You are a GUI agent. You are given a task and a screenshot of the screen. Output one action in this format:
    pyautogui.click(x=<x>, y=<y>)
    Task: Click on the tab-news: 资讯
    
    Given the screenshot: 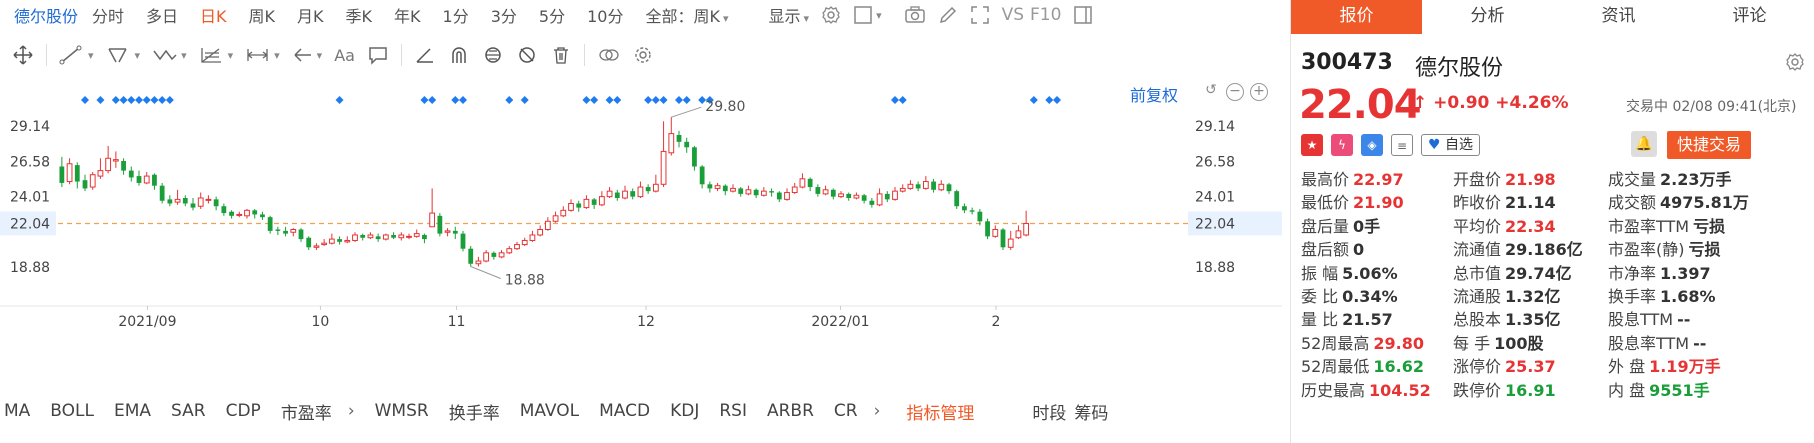 What is the action you would take?
    pyautogui.click(x=1618, y=17)
    